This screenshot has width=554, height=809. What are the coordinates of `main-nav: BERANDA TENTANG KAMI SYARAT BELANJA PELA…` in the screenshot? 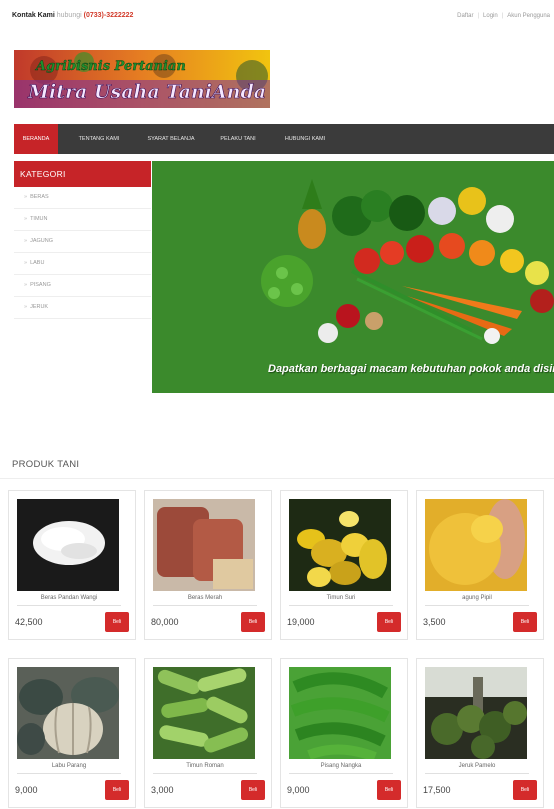 It's located at (284, 139).